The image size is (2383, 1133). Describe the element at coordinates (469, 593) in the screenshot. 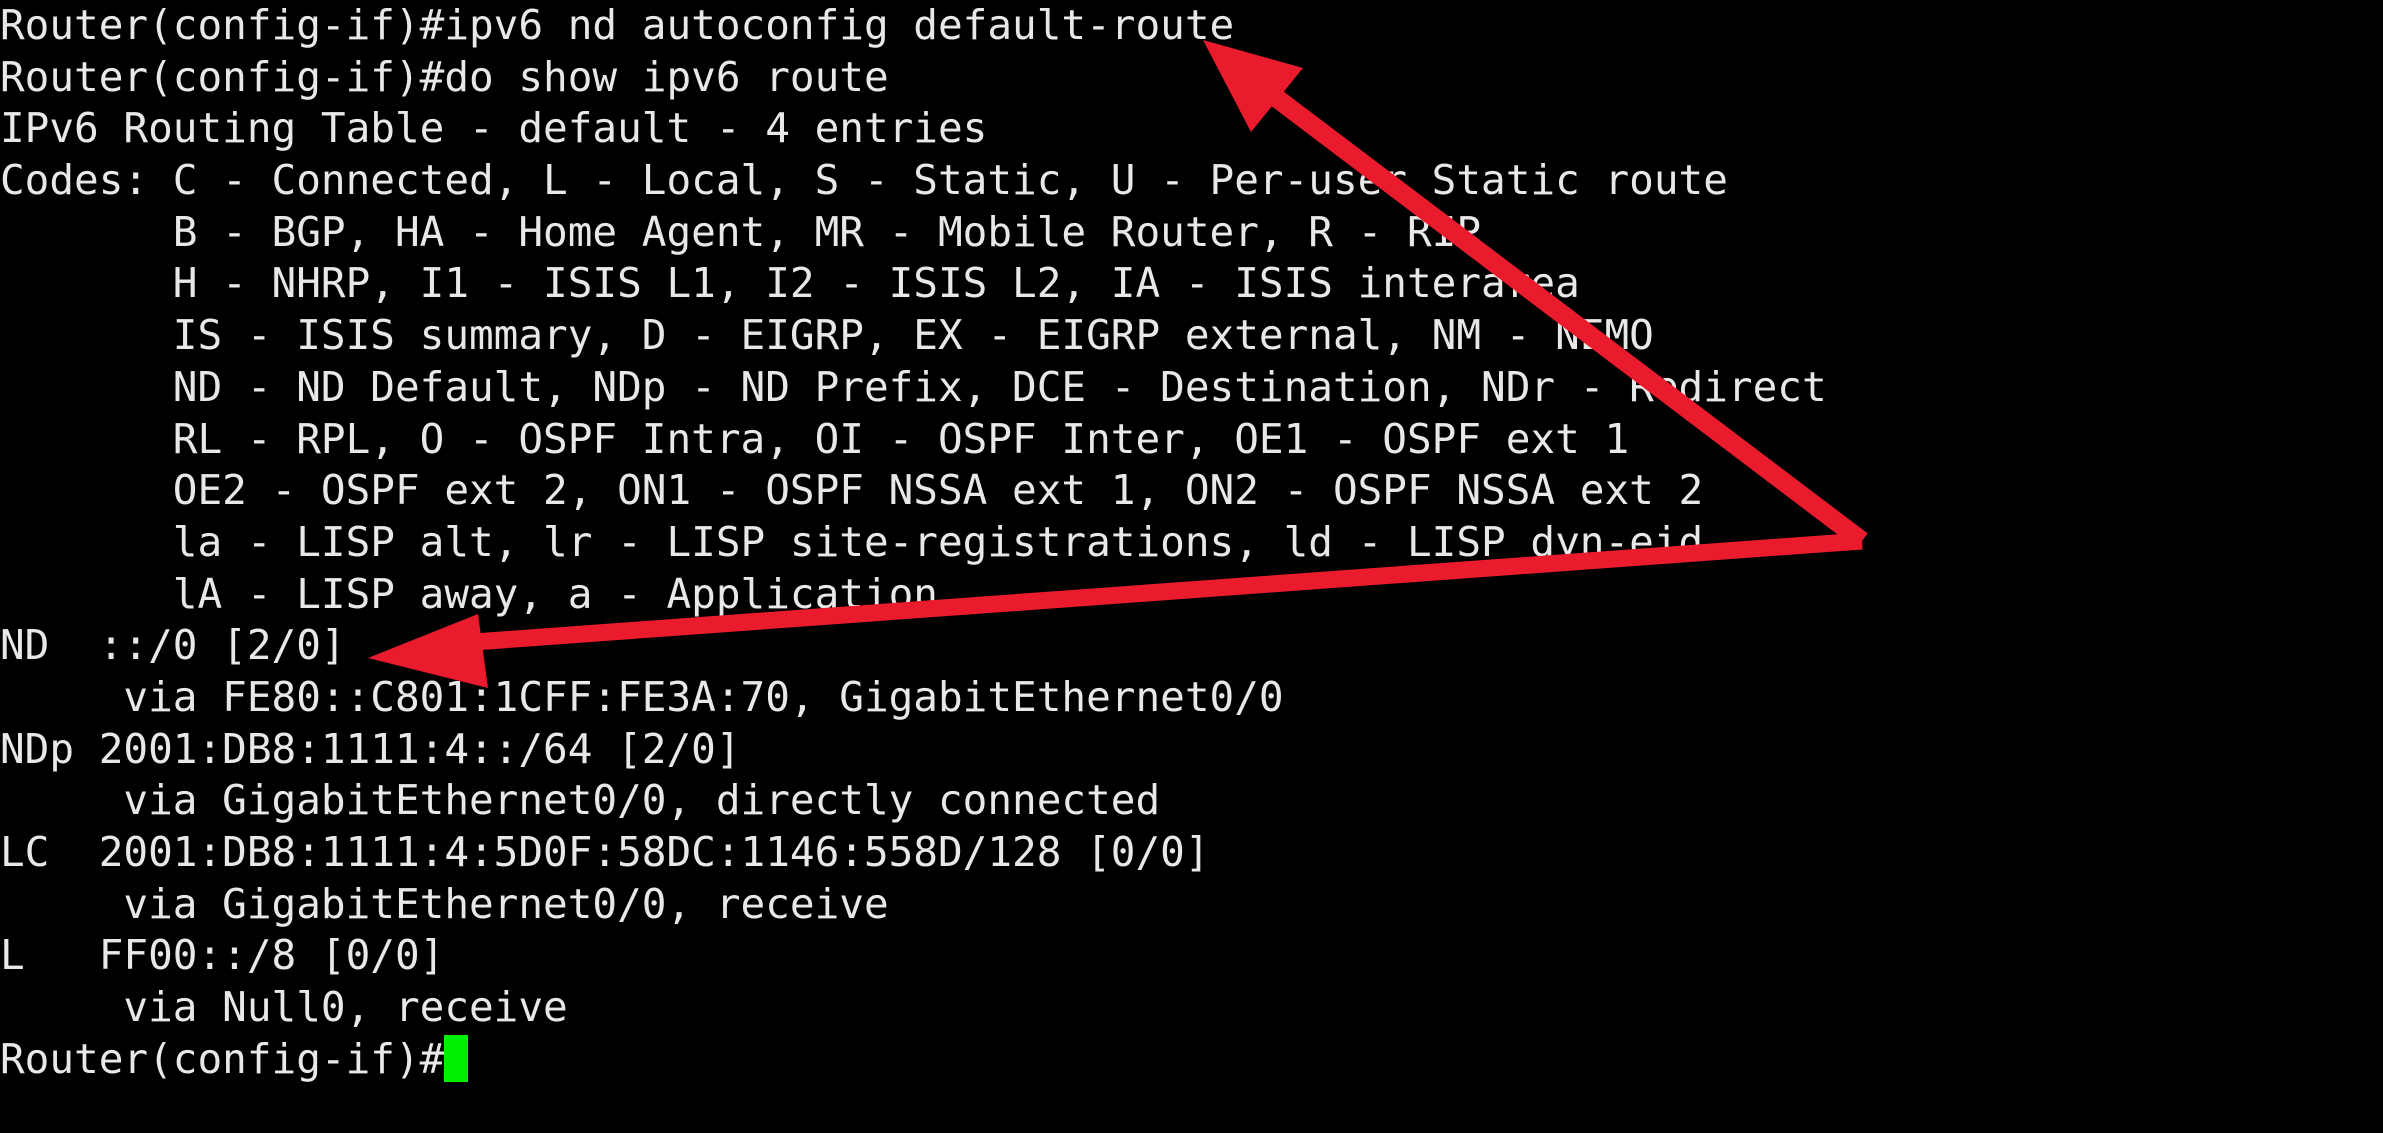

I see `terminal-line: lA - LISP away, a - Application` at that location.